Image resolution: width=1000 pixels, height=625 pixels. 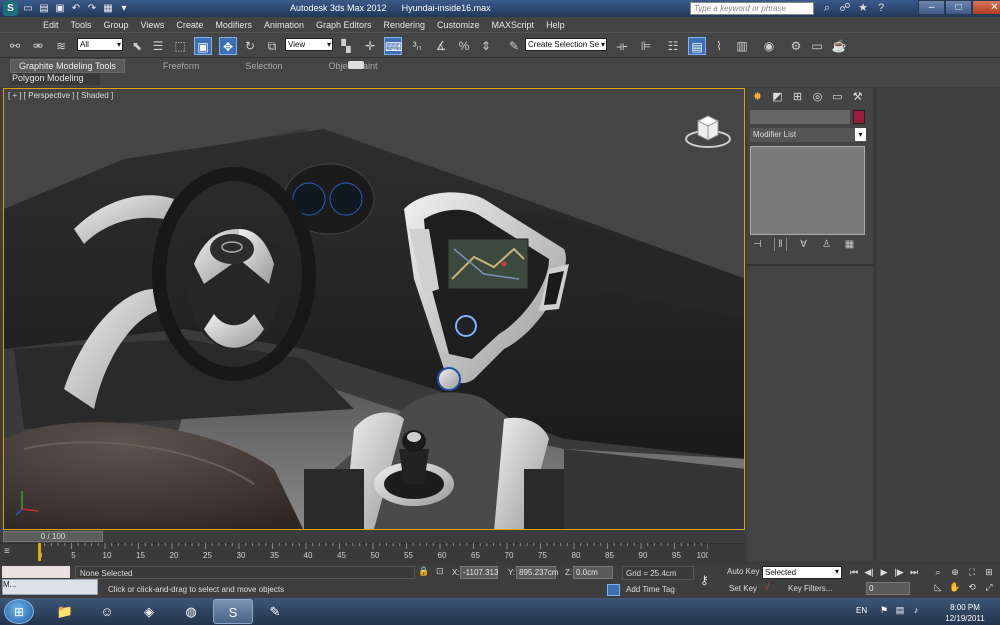 I want to click on window-crossing-icon: ▣, so click(x=203, y=46).